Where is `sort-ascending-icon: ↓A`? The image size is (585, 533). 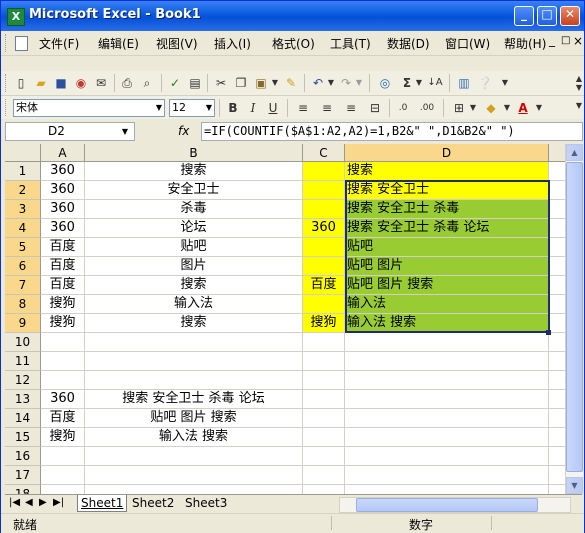 sort-ascending-icon: ↓A is located at coordinates (435, 83).